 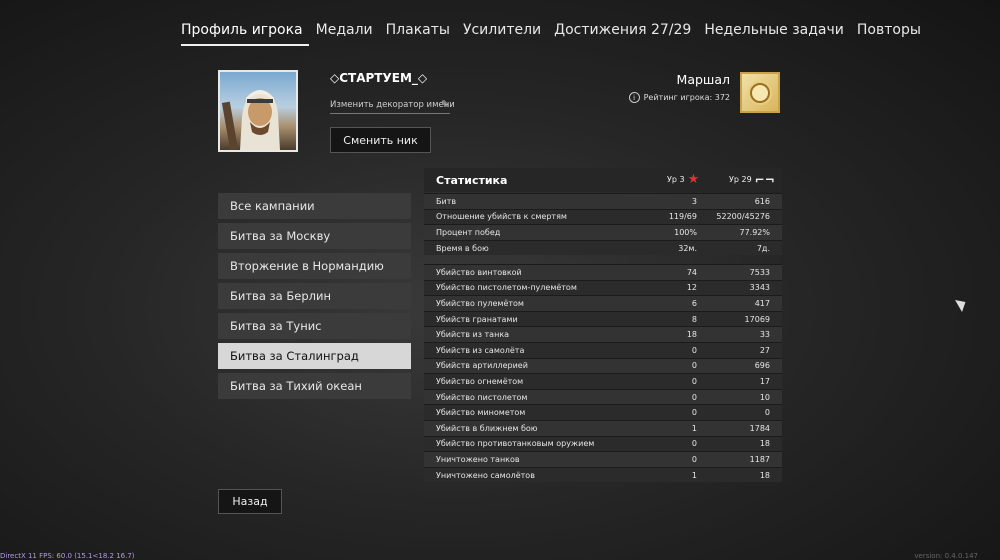 I want to click on rank-badge, so click(x=760, y=92).